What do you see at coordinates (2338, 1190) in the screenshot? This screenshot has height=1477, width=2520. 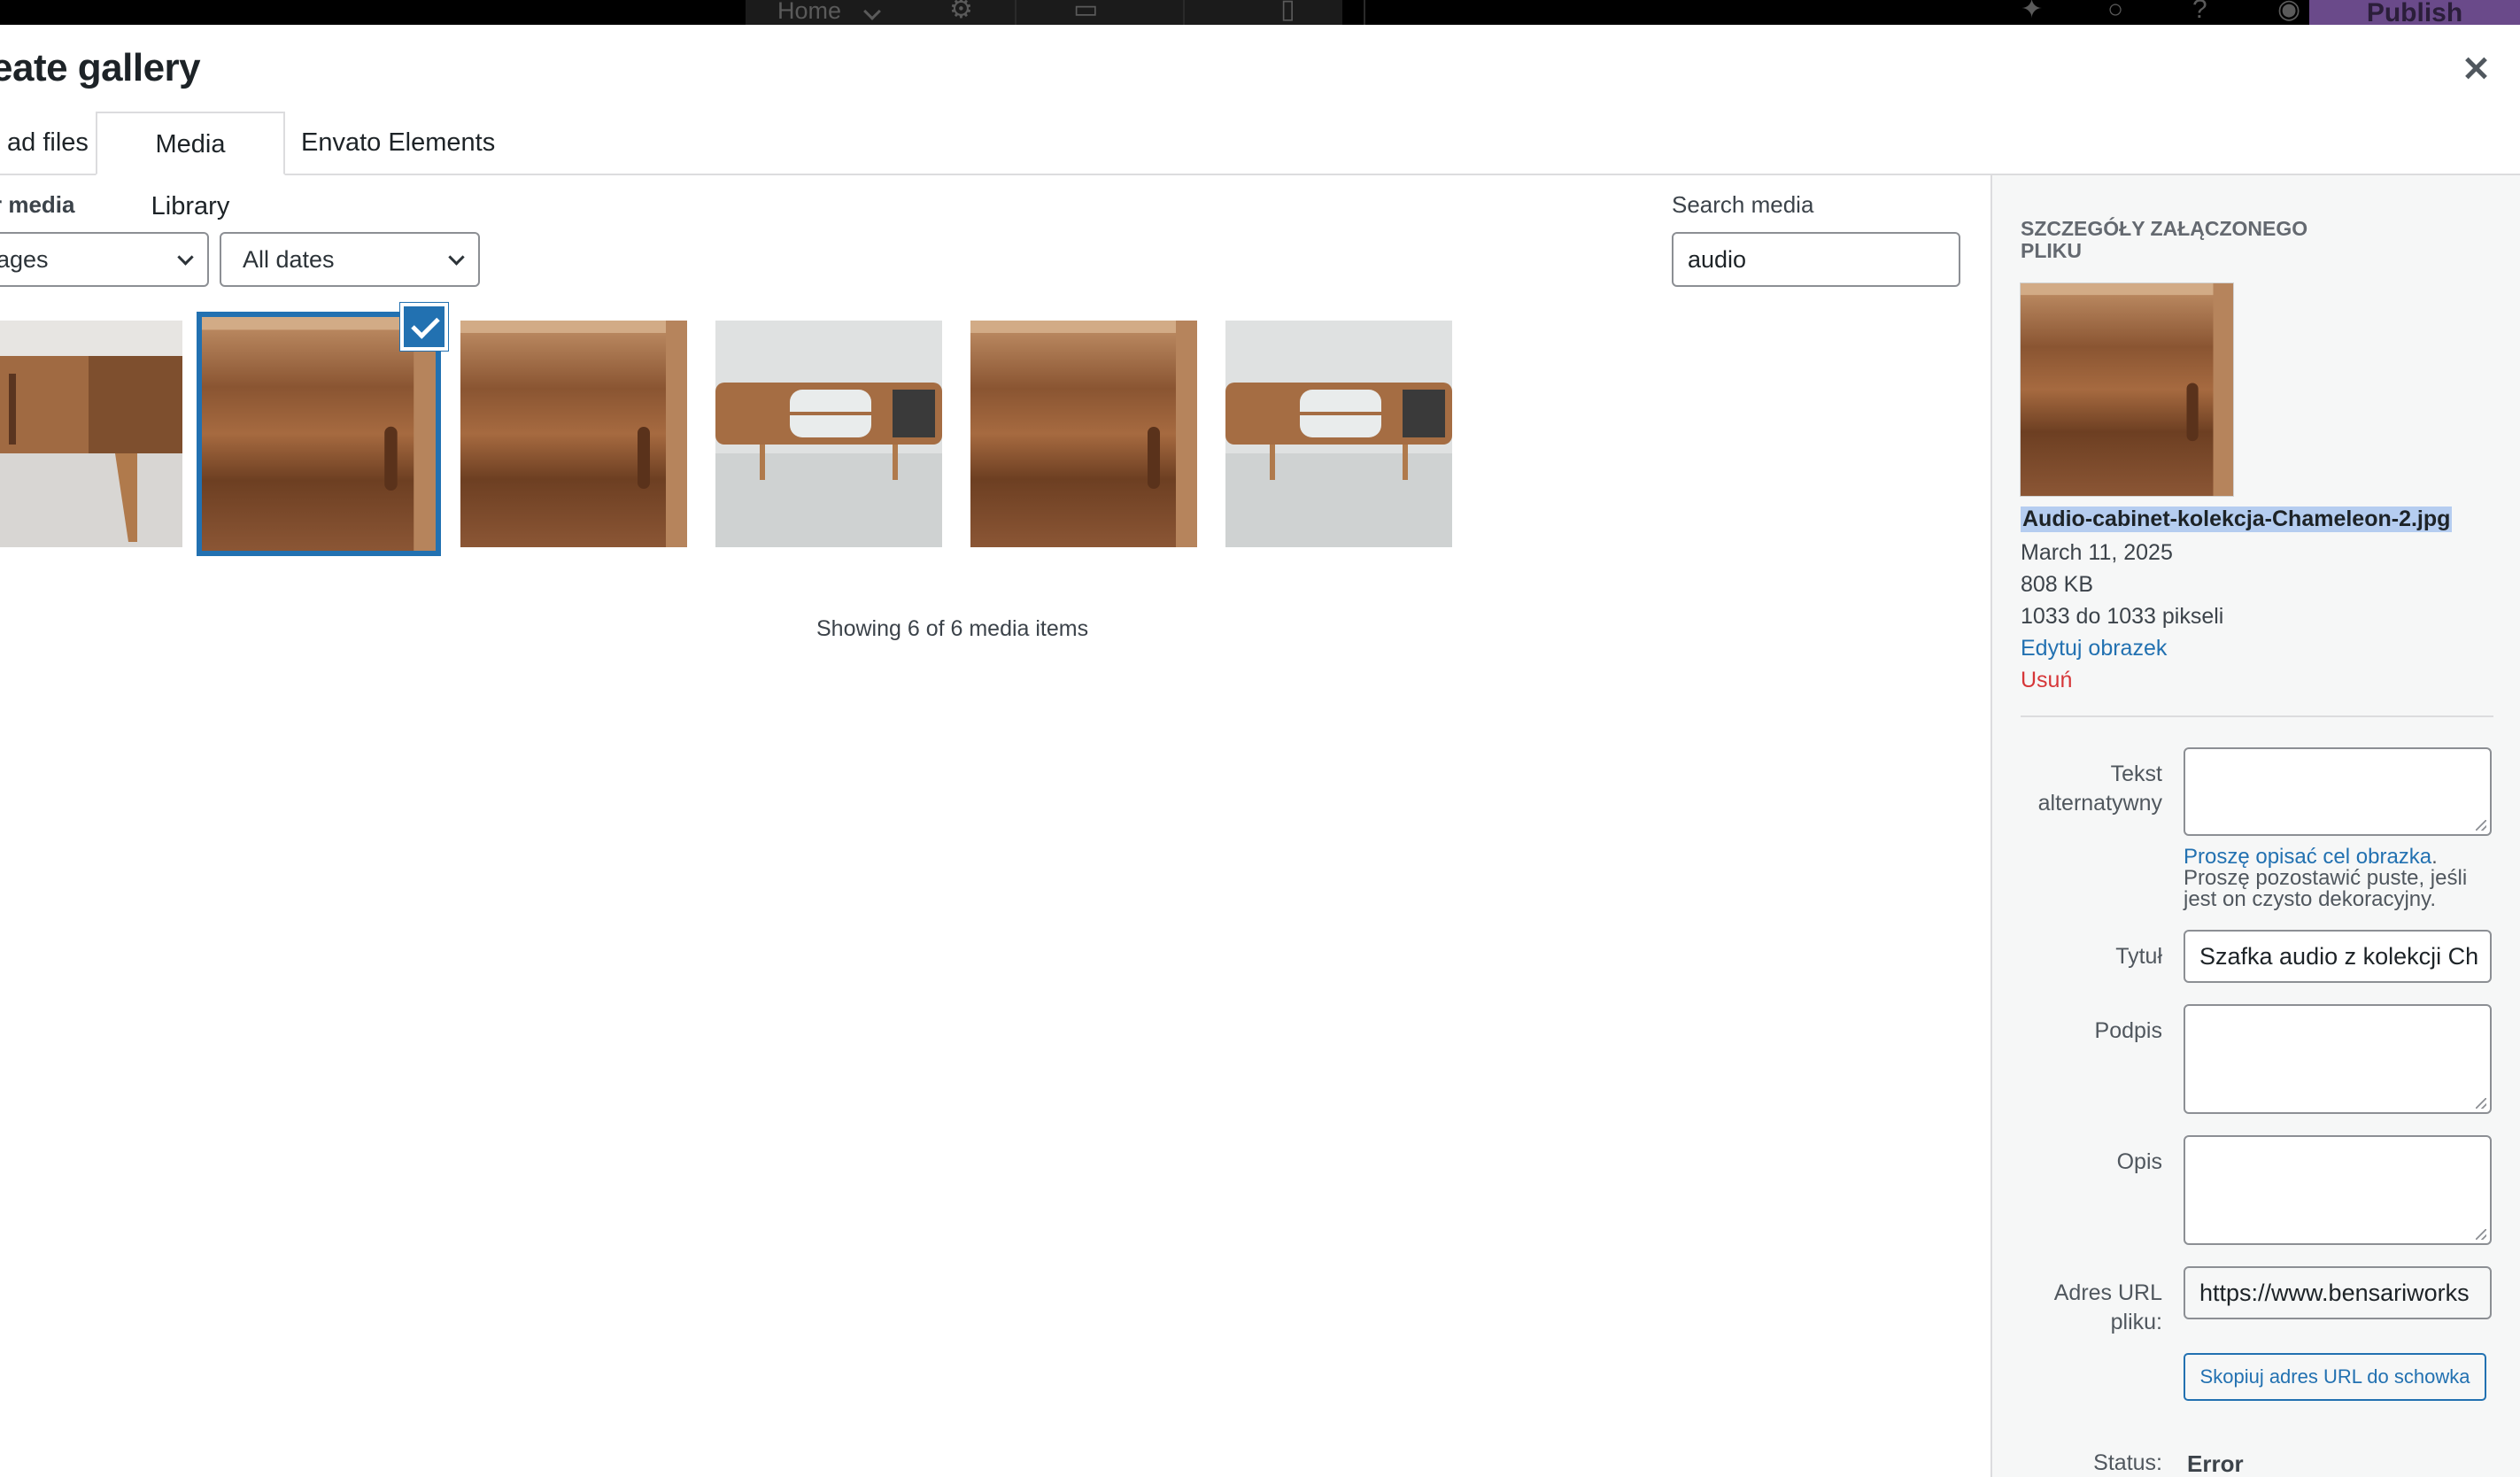 I see `description-field` at bounding box center [2338, 1190].